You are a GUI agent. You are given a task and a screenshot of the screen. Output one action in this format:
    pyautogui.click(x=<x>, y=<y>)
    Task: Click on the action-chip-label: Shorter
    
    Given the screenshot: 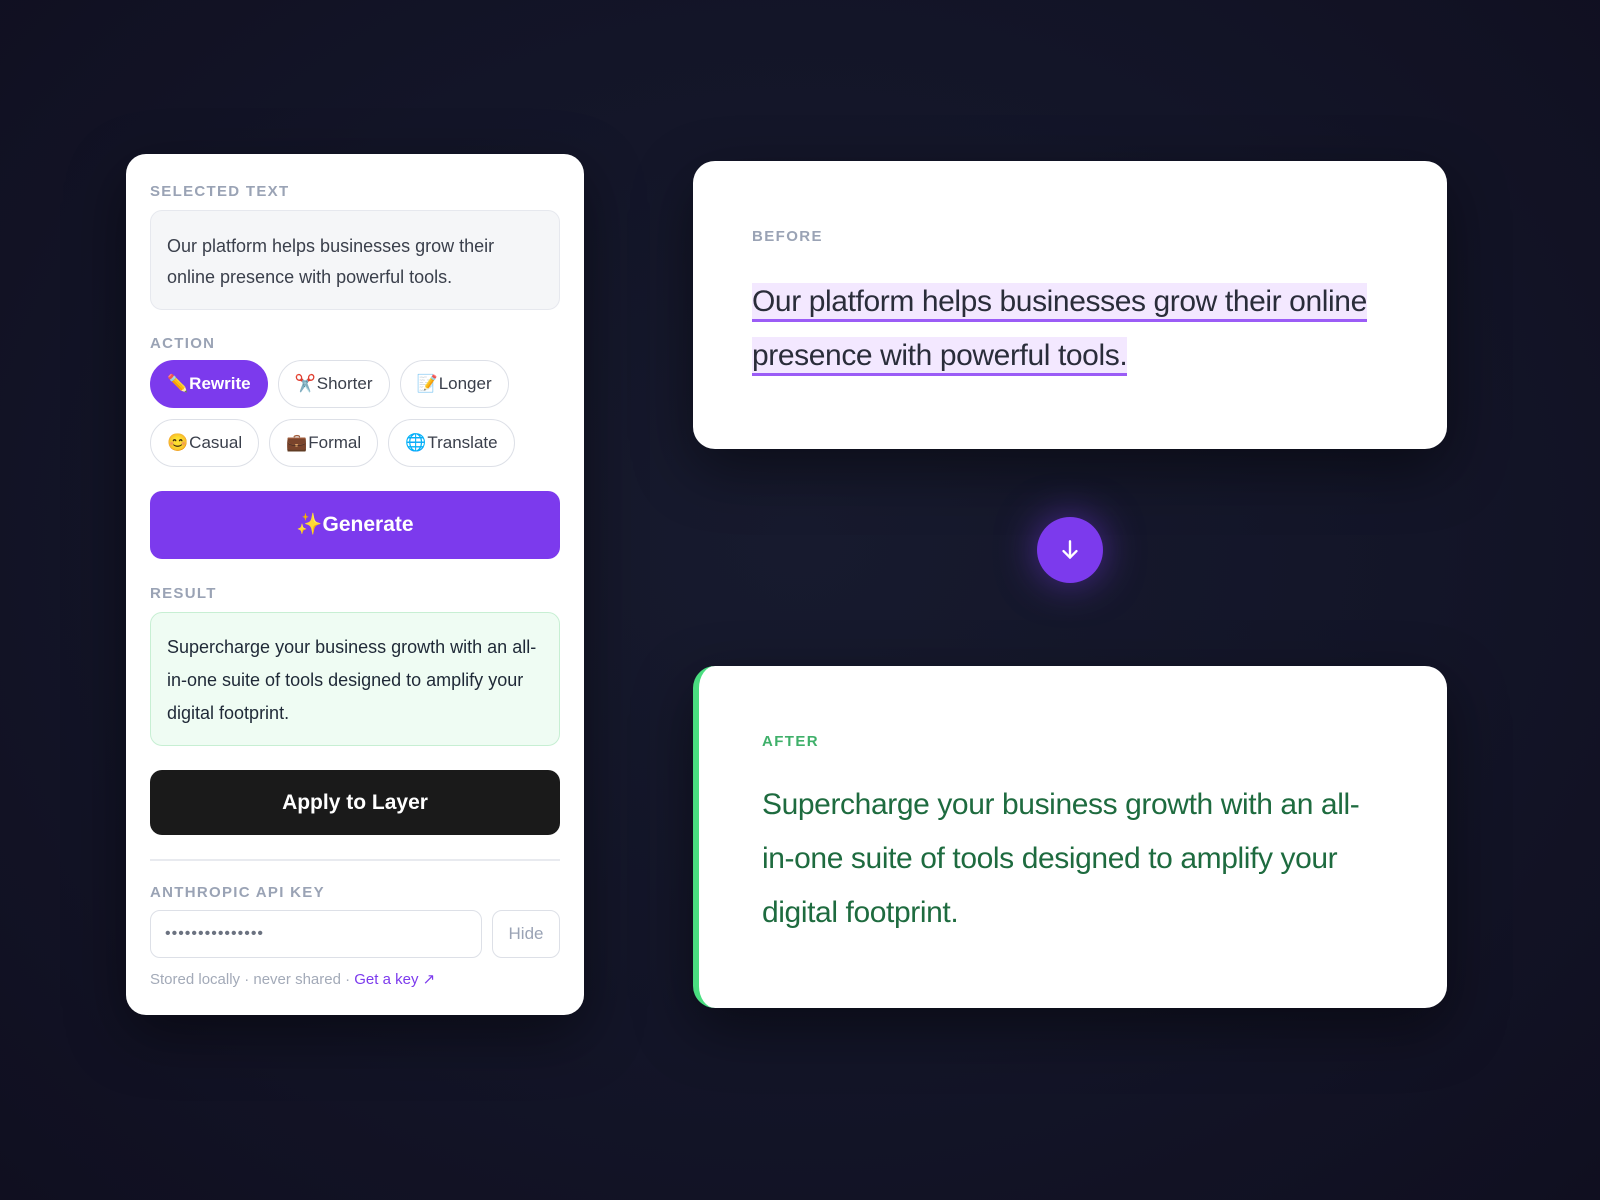 What is the action you would take?
    pyautogui.click(x=344, y=383)
    